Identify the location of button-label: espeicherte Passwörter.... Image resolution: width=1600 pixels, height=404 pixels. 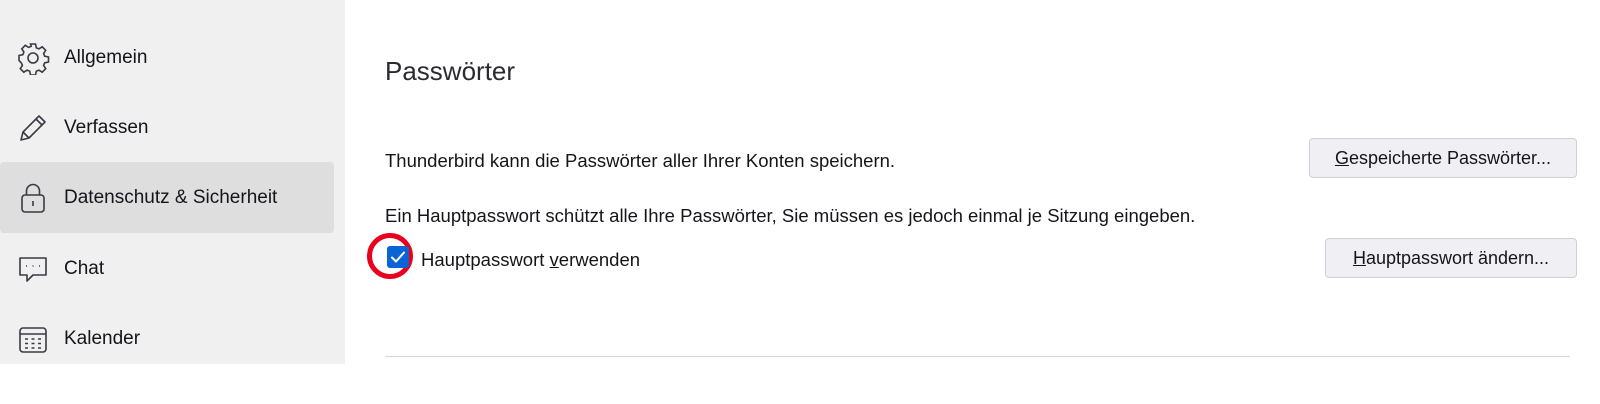
(1450, 157).